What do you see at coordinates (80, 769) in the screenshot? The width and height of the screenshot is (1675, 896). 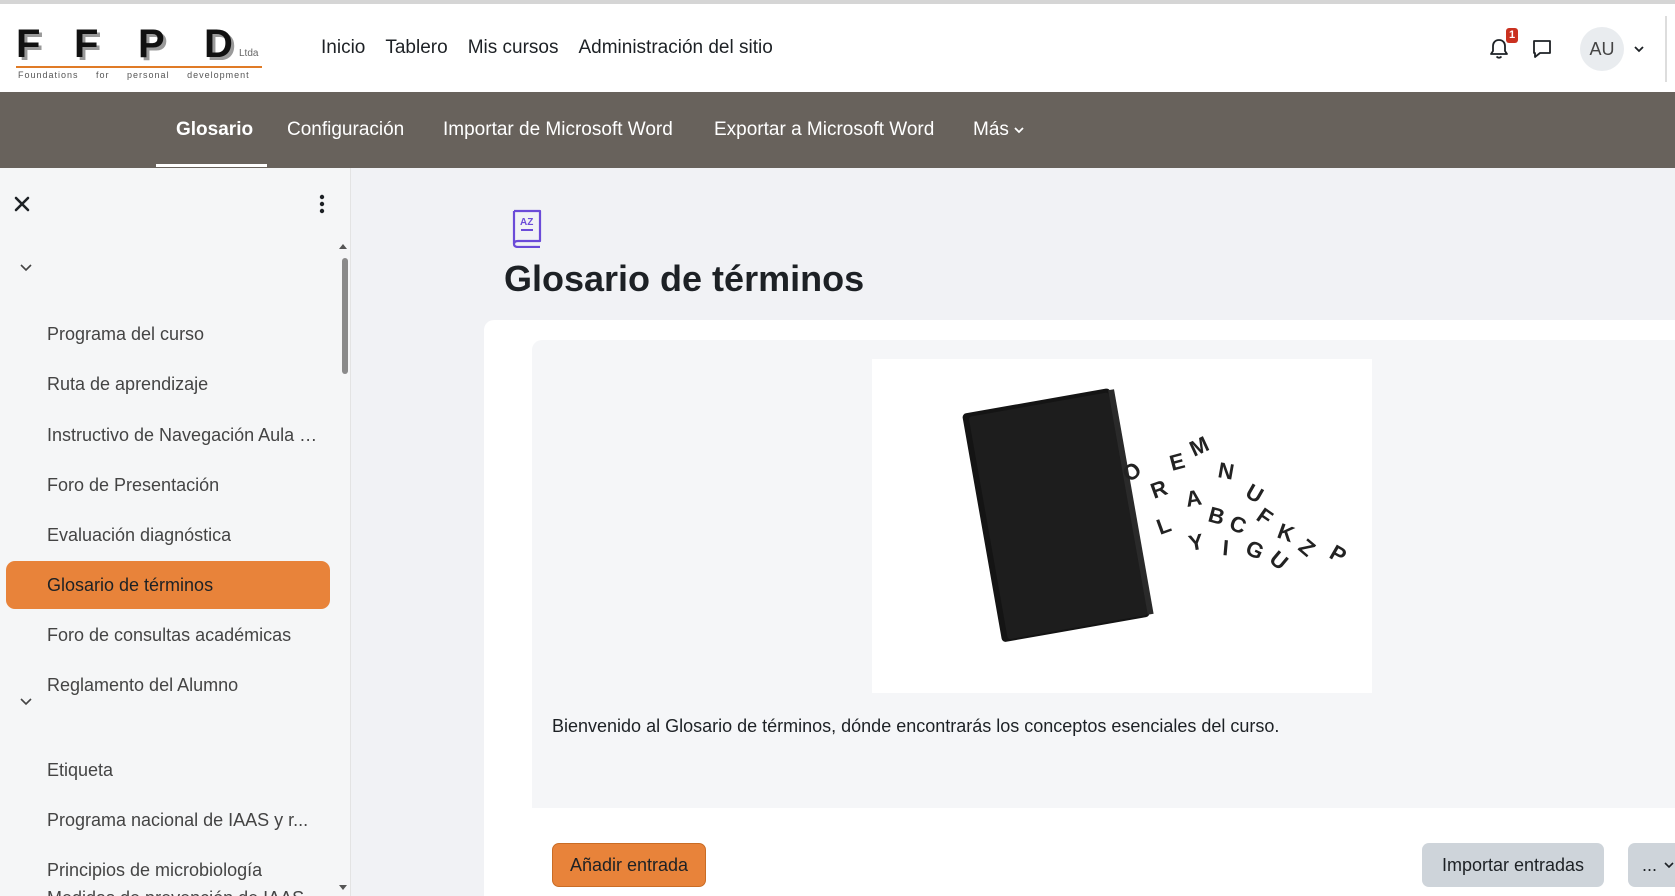 I see `drawer-item-label: Etiqueta` at bounding box center [80, 769].